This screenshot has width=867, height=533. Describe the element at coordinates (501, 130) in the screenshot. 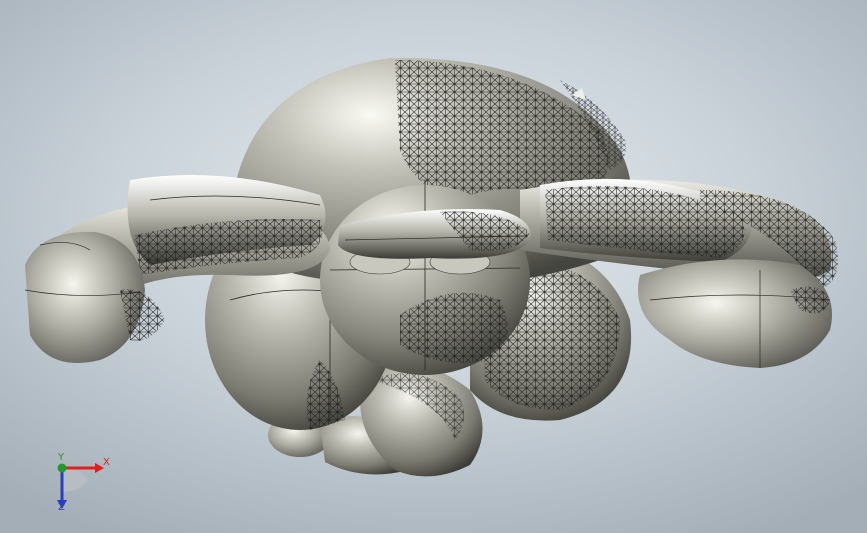

I see `head-mesh-region` at that location.